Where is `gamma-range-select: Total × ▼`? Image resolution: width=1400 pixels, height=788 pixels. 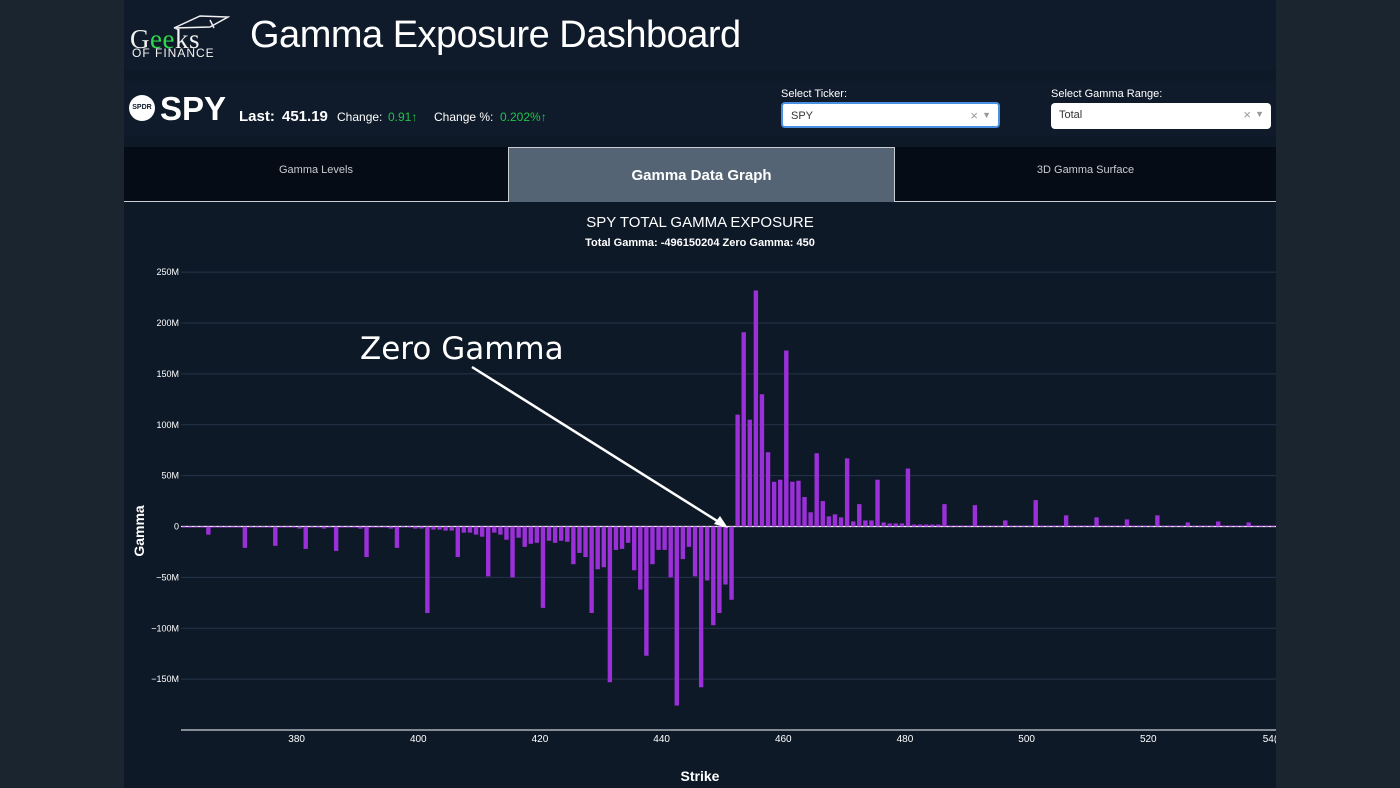
gamma-range-select: Total × ▼ is located at coordinates (1161, 116).